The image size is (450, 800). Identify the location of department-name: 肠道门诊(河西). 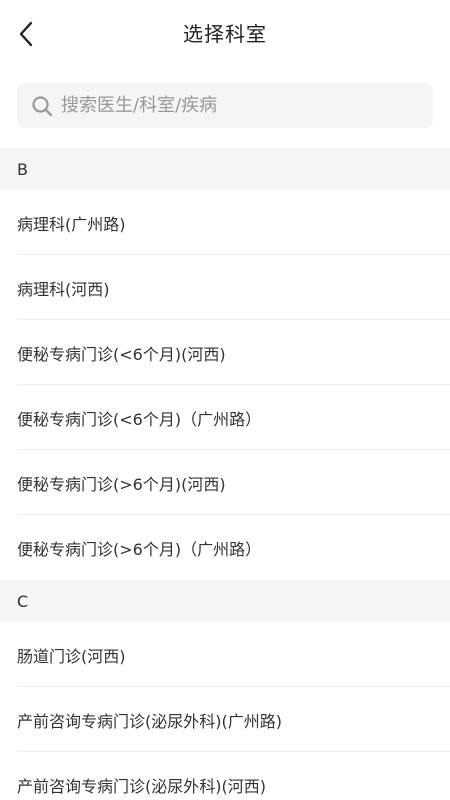
(71, 656).